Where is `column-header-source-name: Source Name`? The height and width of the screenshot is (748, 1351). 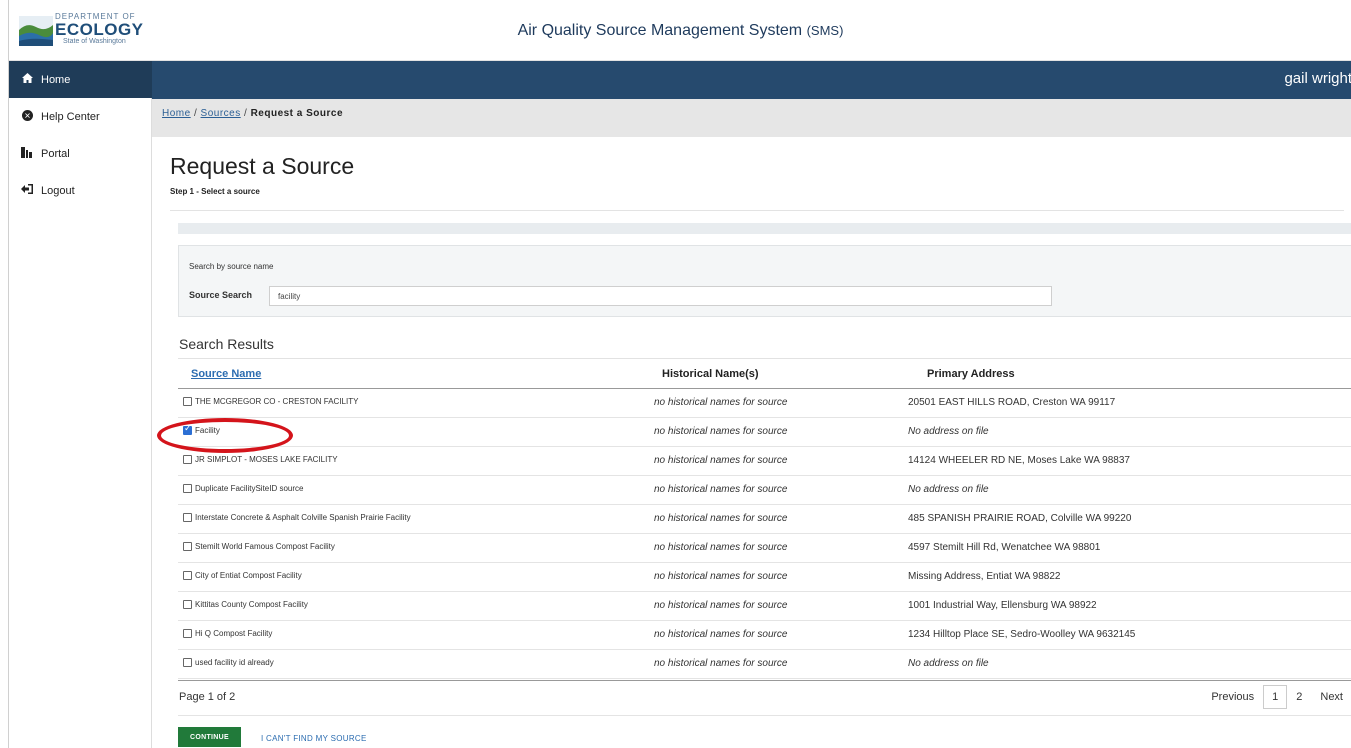 column-header-source-name: Source Name is located at coordinates (226, 374).